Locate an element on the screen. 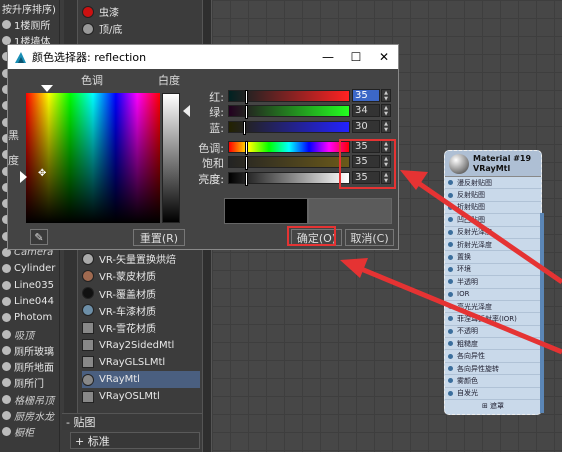  scene-object-label: Cylinder is located at coordinates (35, 269).